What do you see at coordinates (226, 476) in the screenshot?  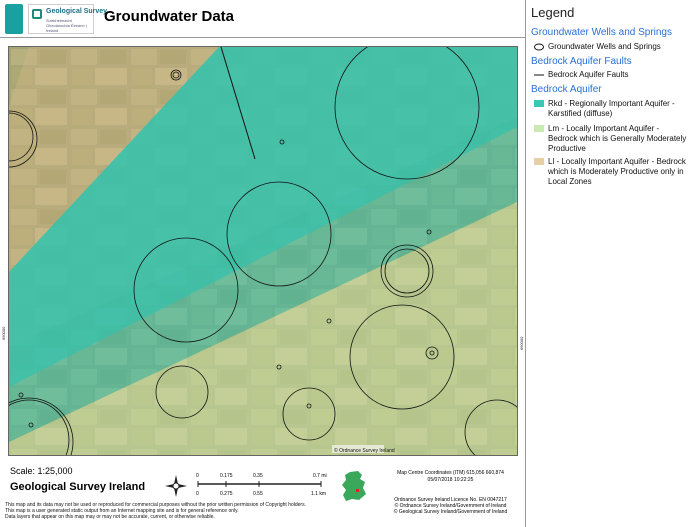 I see `scale-mi-1: 0.175` at bounding box center [226, 476].